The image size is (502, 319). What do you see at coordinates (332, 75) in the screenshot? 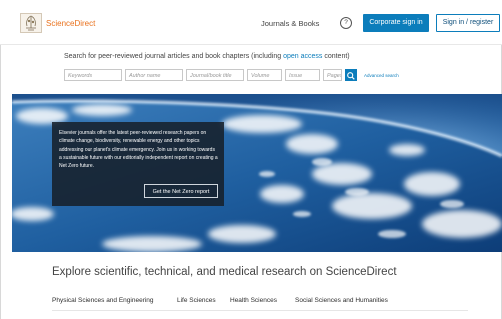
I see `pages-input: Pages` at bounding box center [332, 75].